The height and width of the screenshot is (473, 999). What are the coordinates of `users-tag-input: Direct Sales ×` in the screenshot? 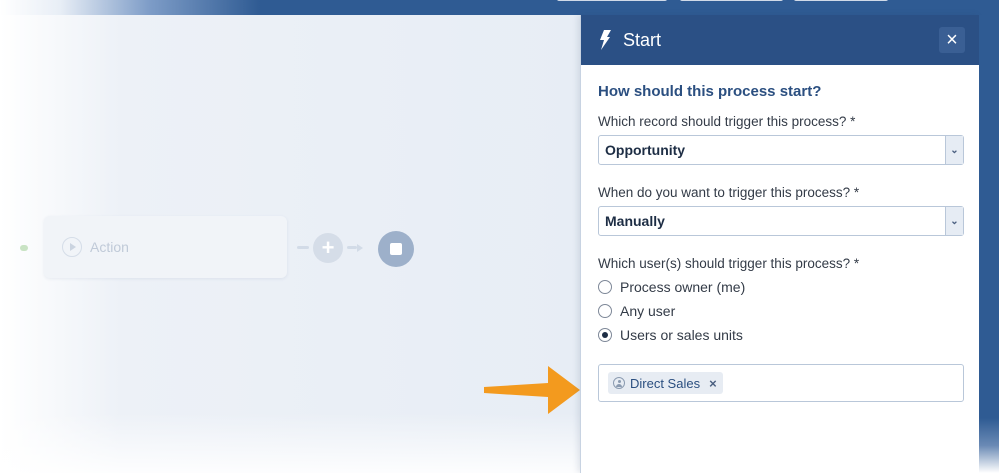 It's located at (781, 383).